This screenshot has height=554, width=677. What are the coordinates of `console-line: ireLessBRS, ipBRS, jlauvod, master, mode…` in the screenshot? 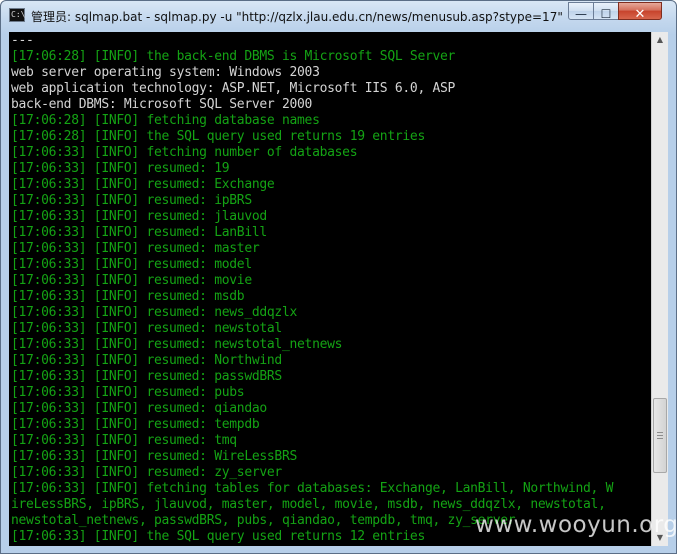 It's located at (312, 504).